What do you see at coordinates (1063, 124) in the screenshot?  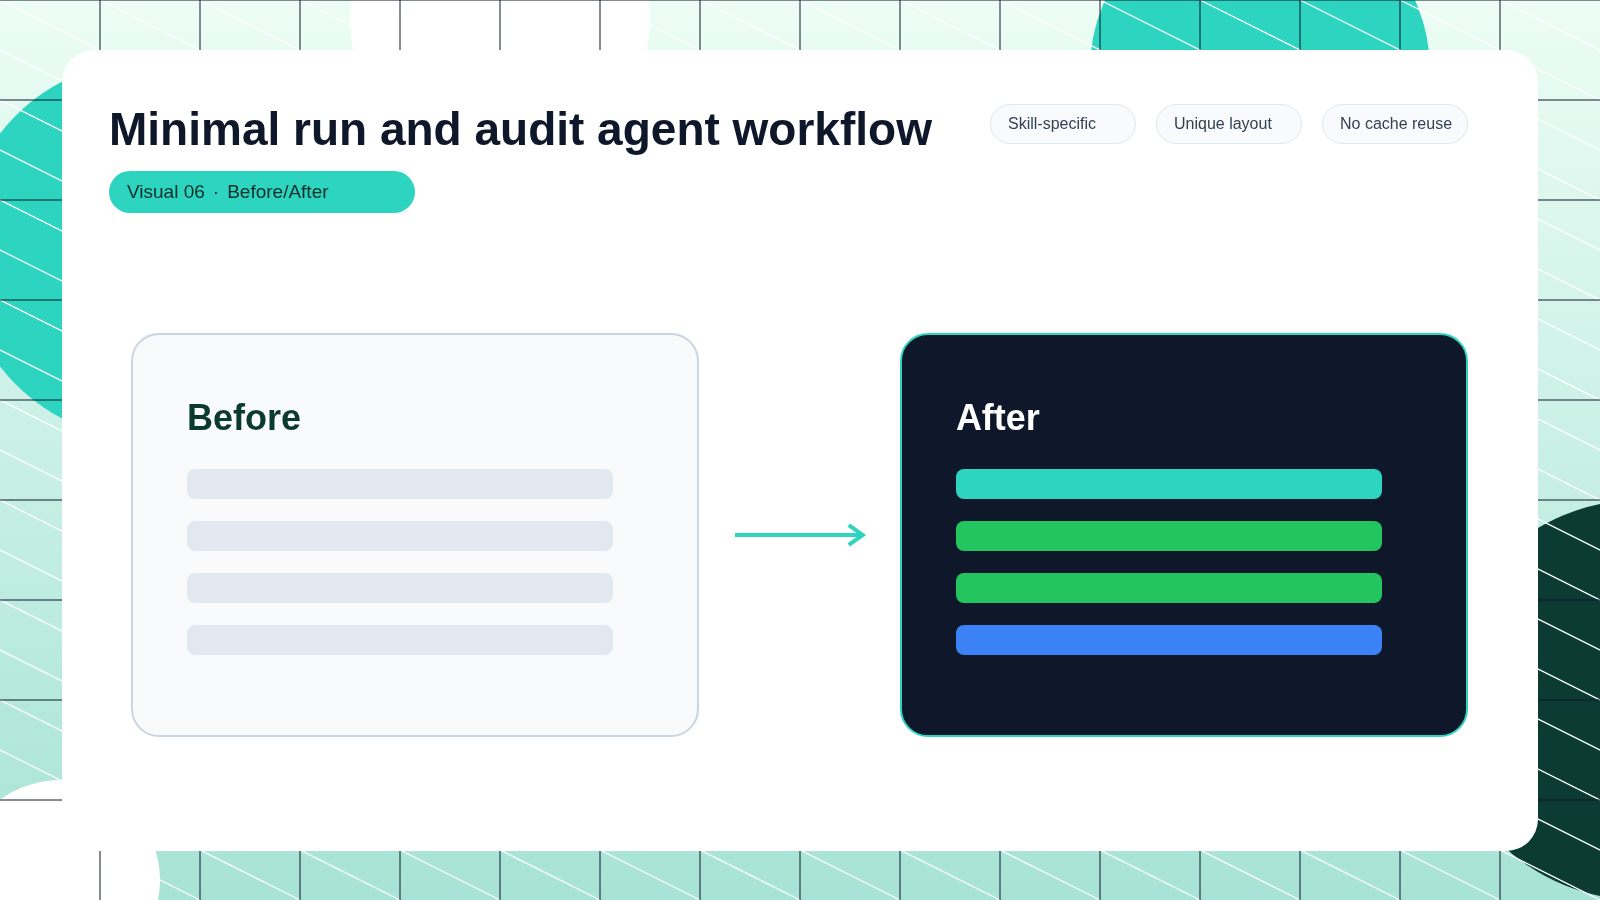 I see `tag-chip: Skill-specific` at bounding box center [1063, 124].